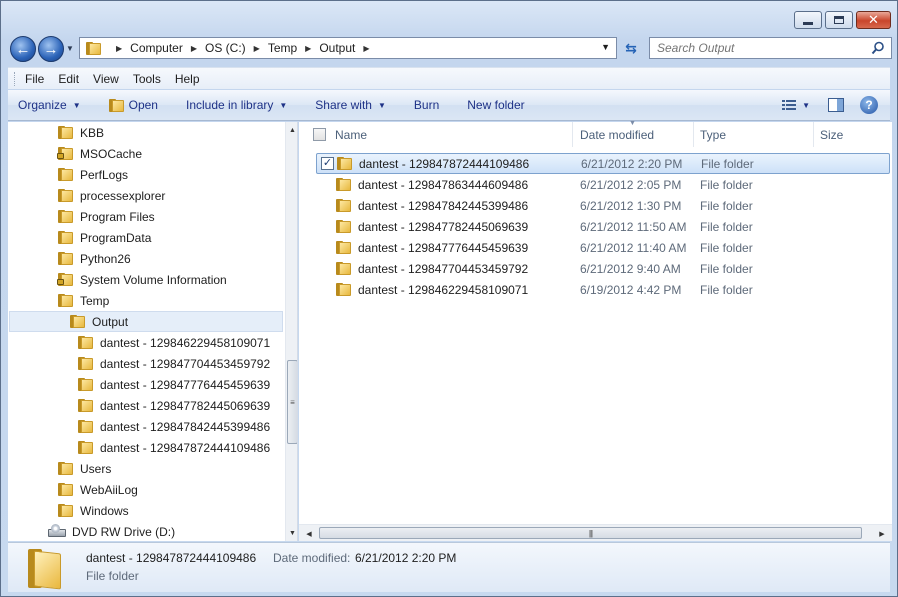  I want to click on tree-item: Users, so click(59, 468).